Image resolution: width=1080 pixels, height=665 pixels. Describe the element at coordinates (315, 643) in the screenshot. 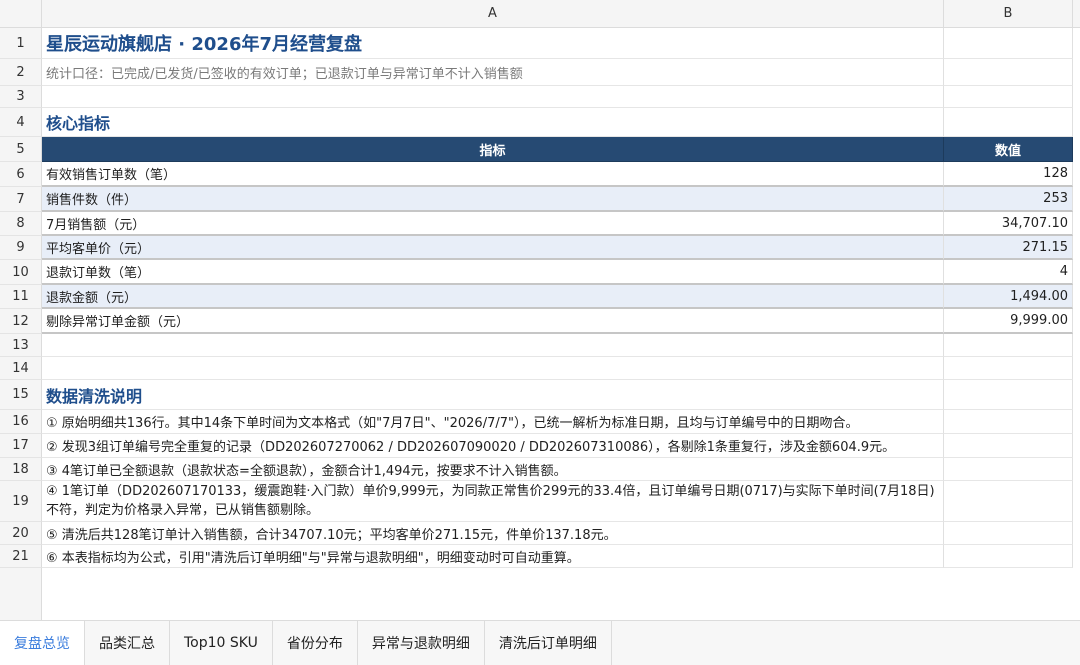

I see `sheet-tab-province: 省份分布` at that location.